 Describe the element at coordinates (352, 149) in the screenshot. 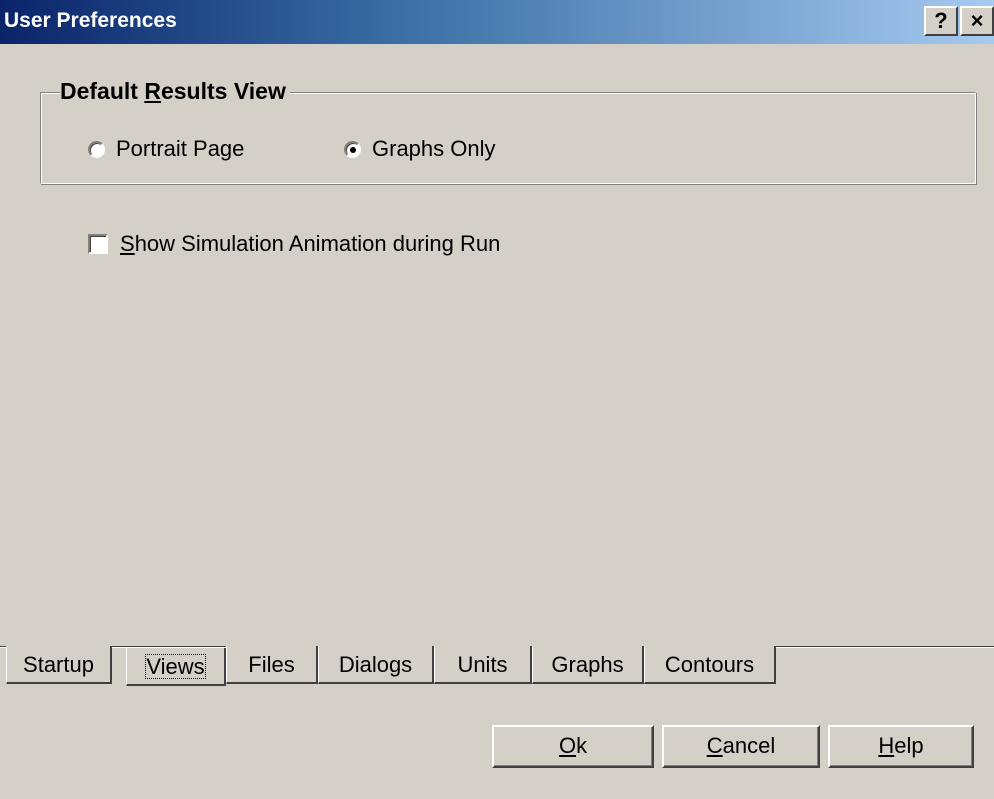

I see `radio-checked-icon` at that location.